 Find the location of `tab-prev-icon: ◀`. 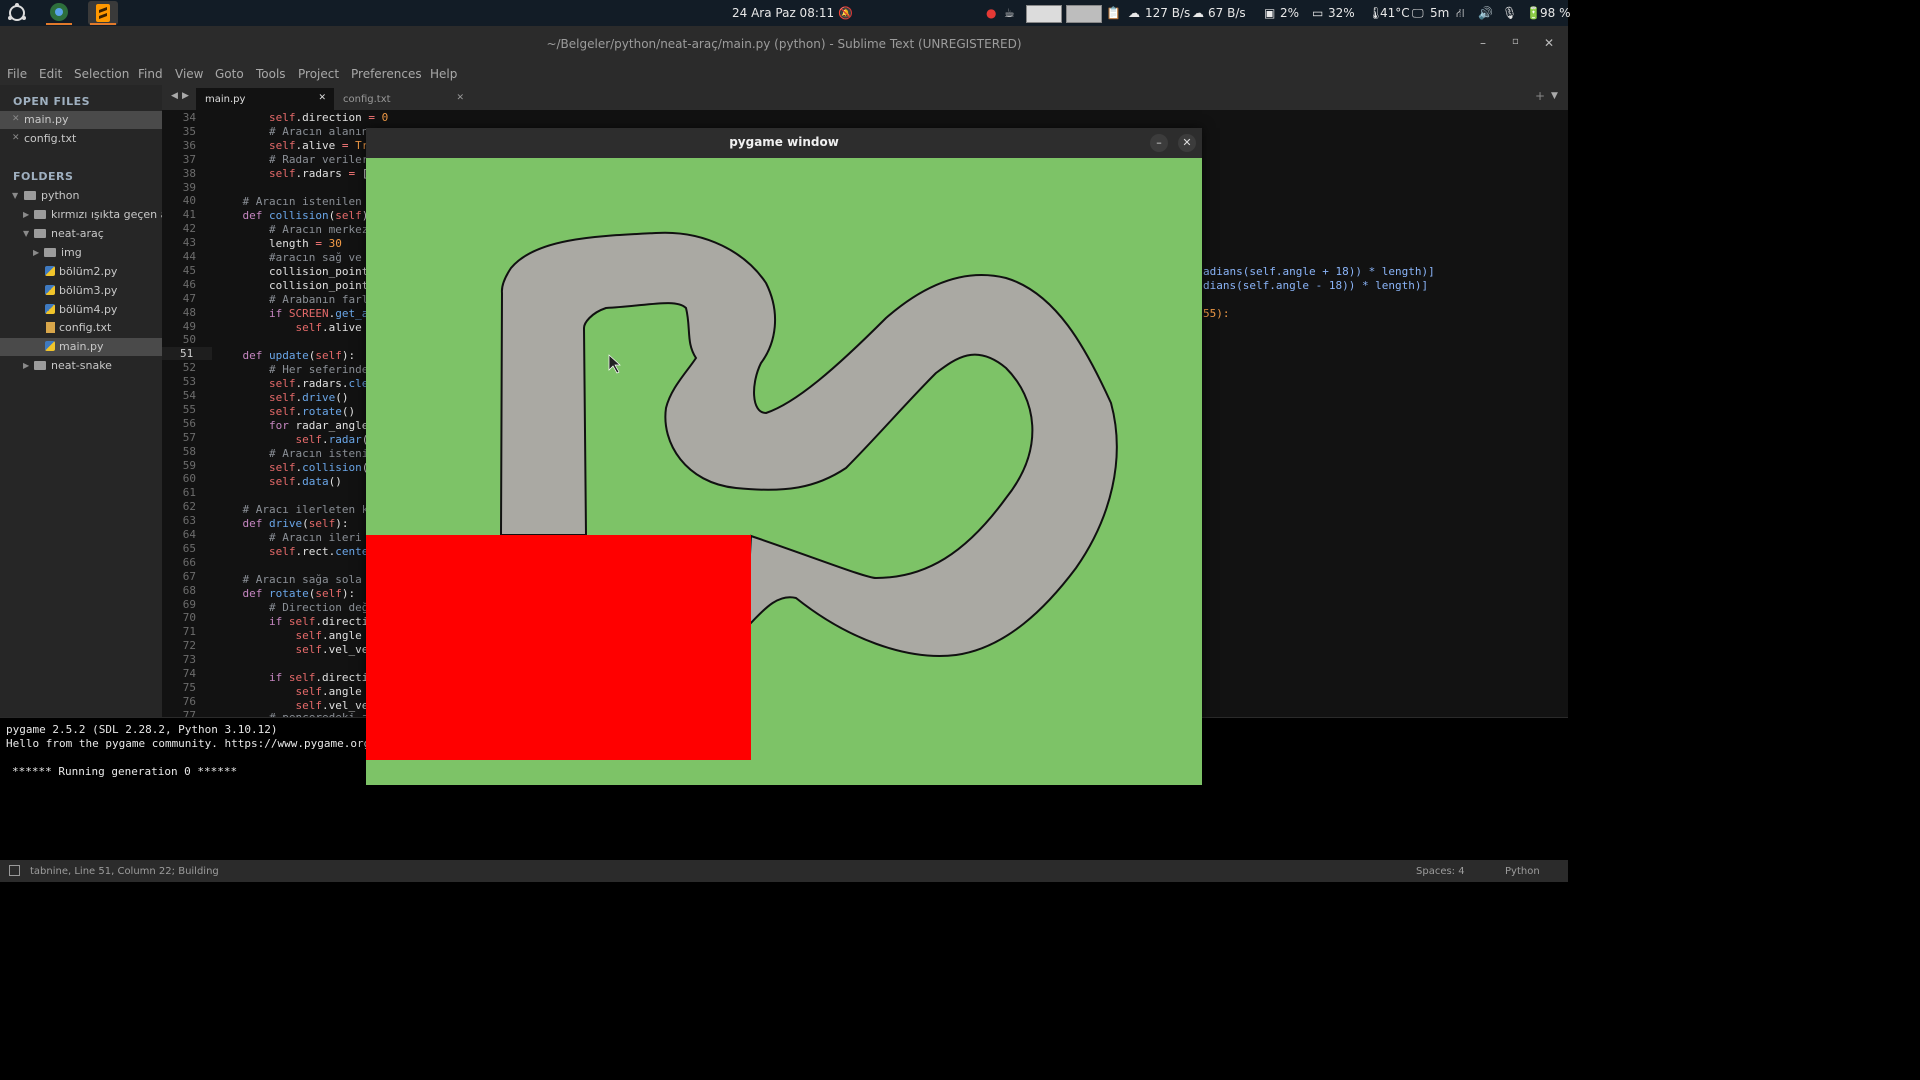

tab-prev-icon: ◀ is located at coordinates (174, 96).